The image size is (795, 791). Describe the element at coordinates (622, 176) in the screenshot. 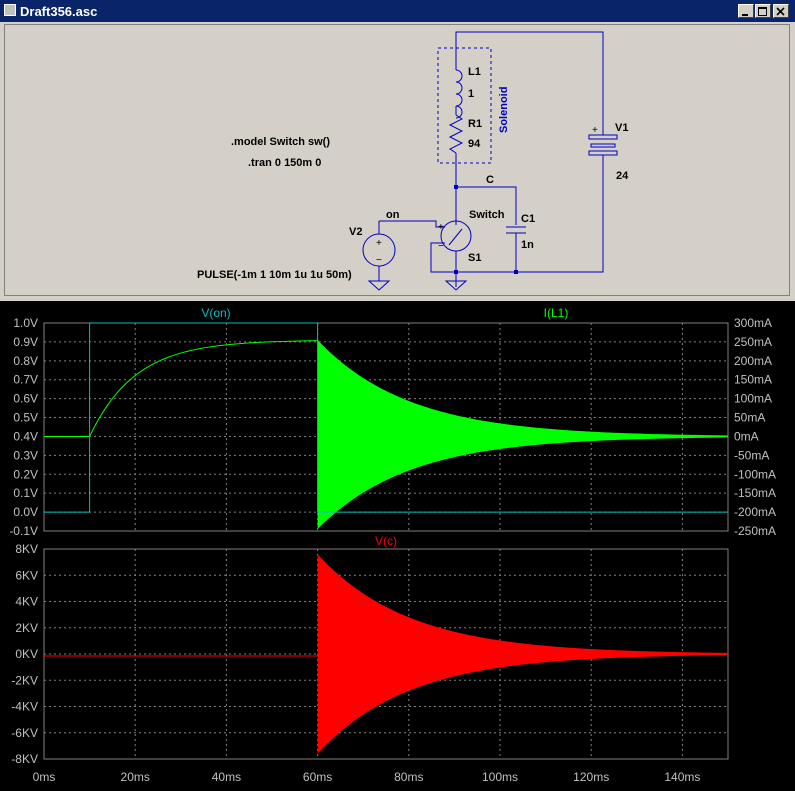

I see `v1-value: 24` at that location.